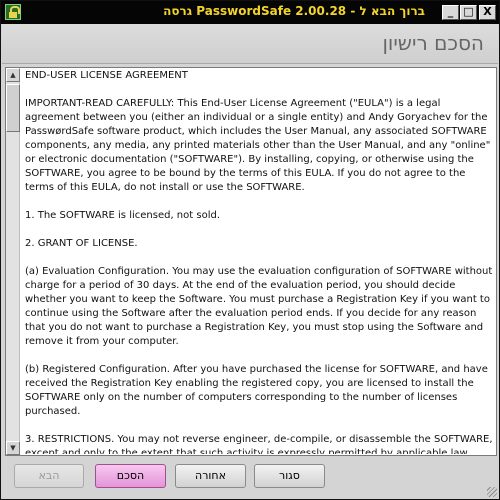  I want to click on back-button: אחורה, so click(210, 476).